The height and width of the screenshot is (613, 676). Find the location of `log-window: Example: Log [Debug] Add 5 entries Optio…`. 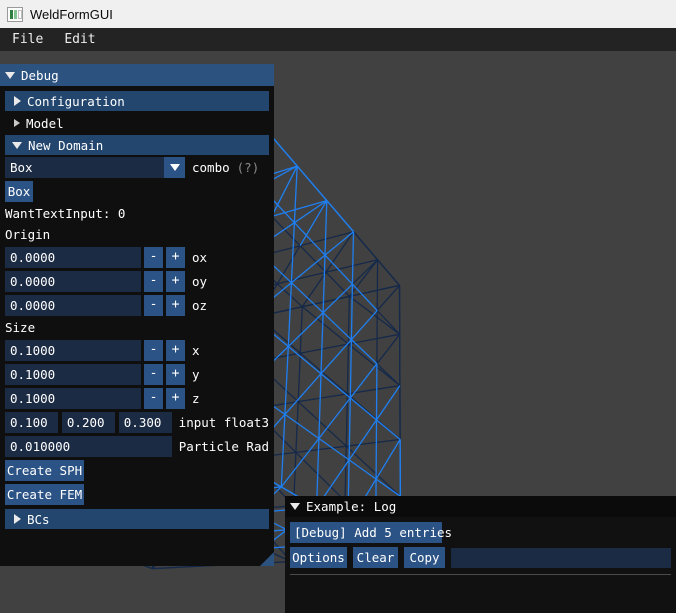

log-window: Example: Log [Debug] Add 5 entries Optio… is located at coordinates (480, 554).